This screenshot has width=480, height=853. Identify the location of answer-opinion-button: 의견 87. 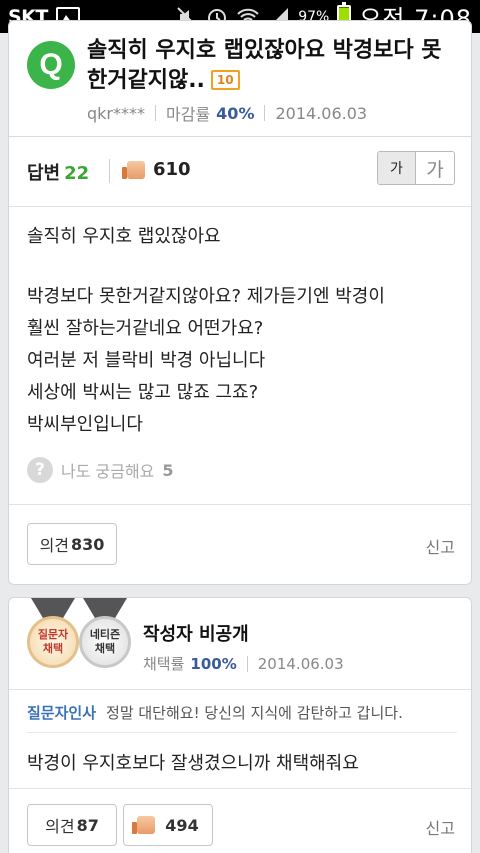
(72, 825).